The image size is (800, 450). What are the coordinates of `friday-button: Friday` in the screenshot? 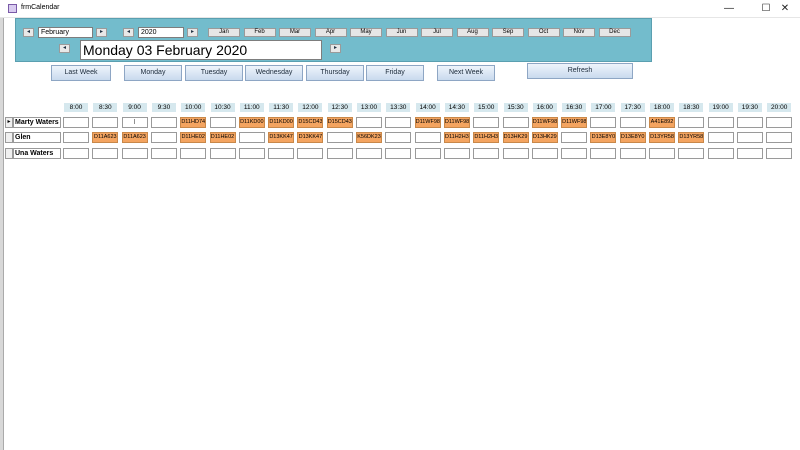 It's located at (395, 73).